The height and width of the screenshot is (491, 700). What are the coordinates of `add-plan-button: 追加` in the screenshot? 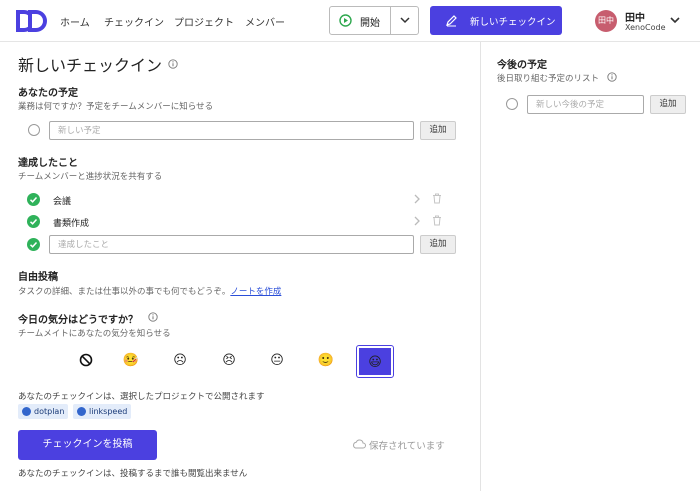 It's located at (438, 130).